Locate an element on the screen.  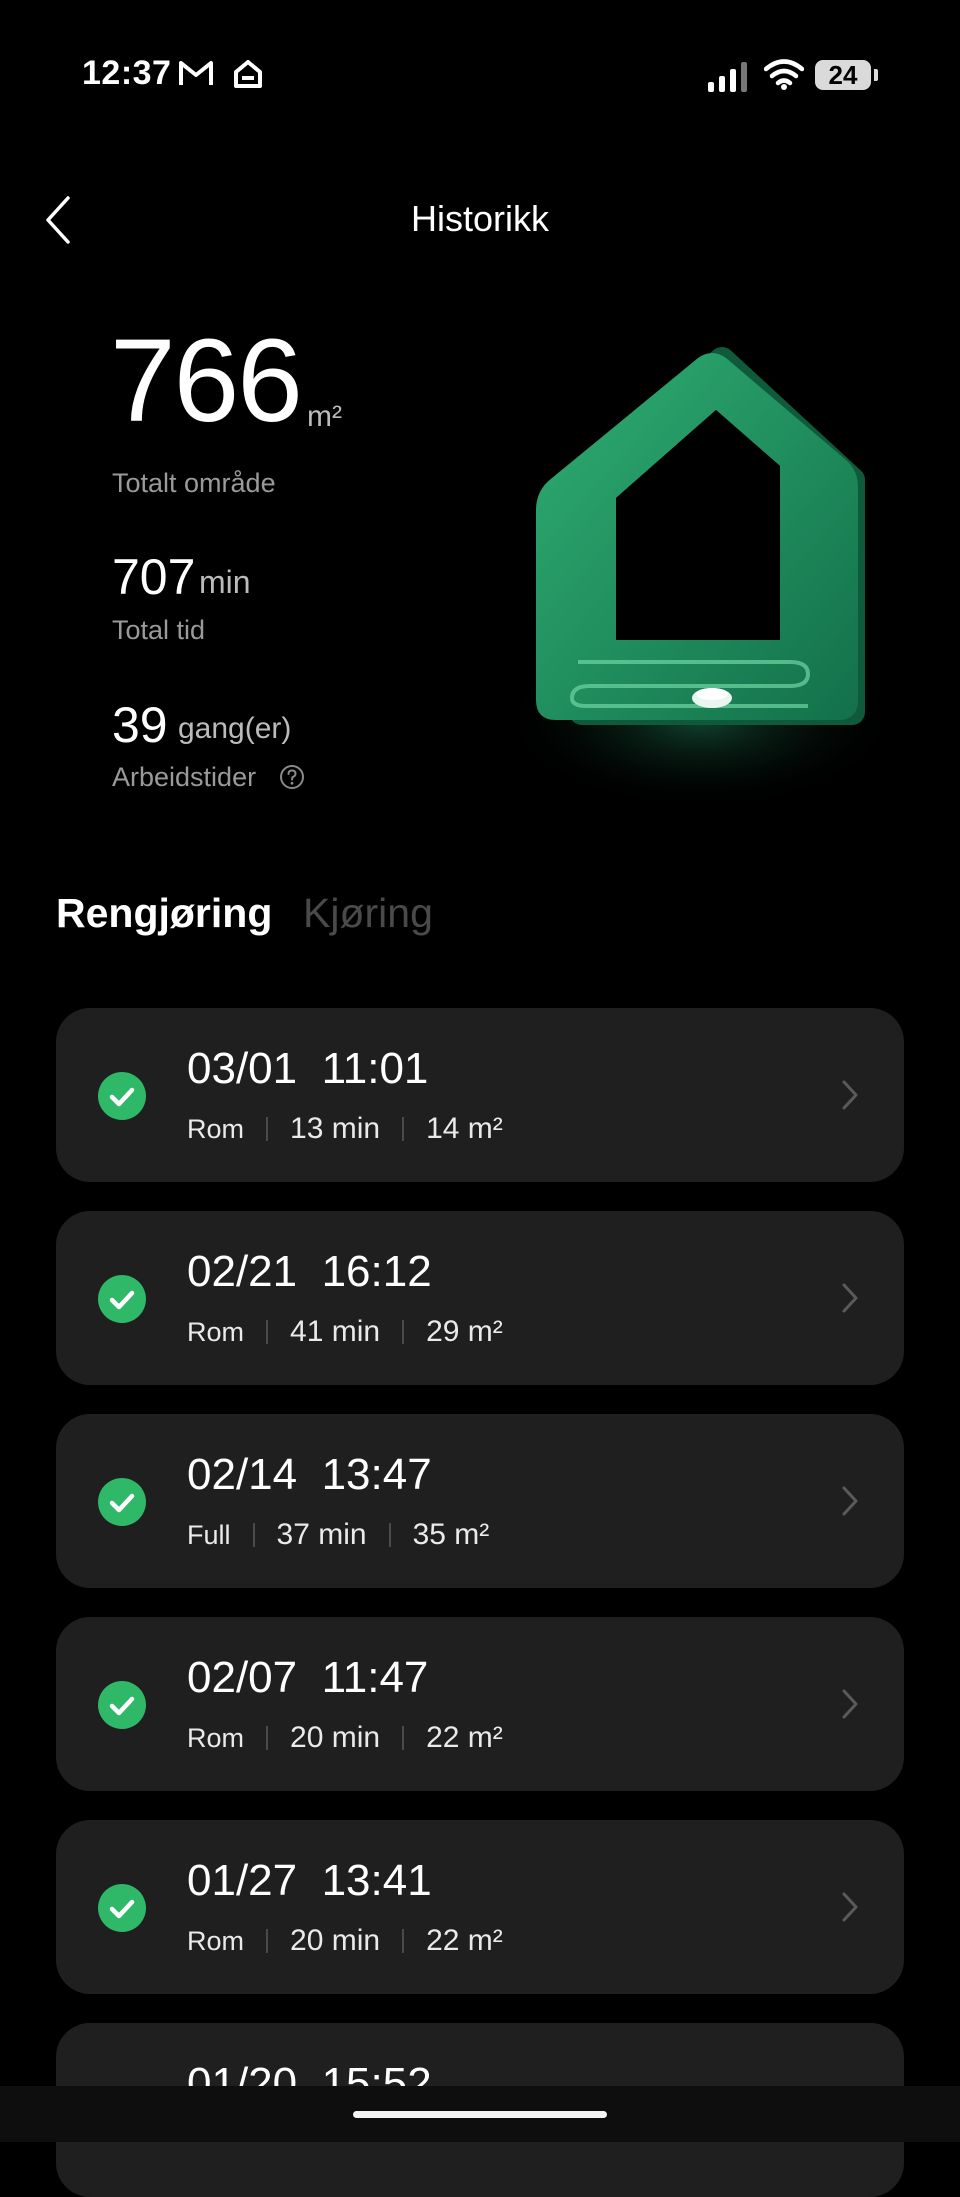
help-icon is located at coordinates (292, 777).